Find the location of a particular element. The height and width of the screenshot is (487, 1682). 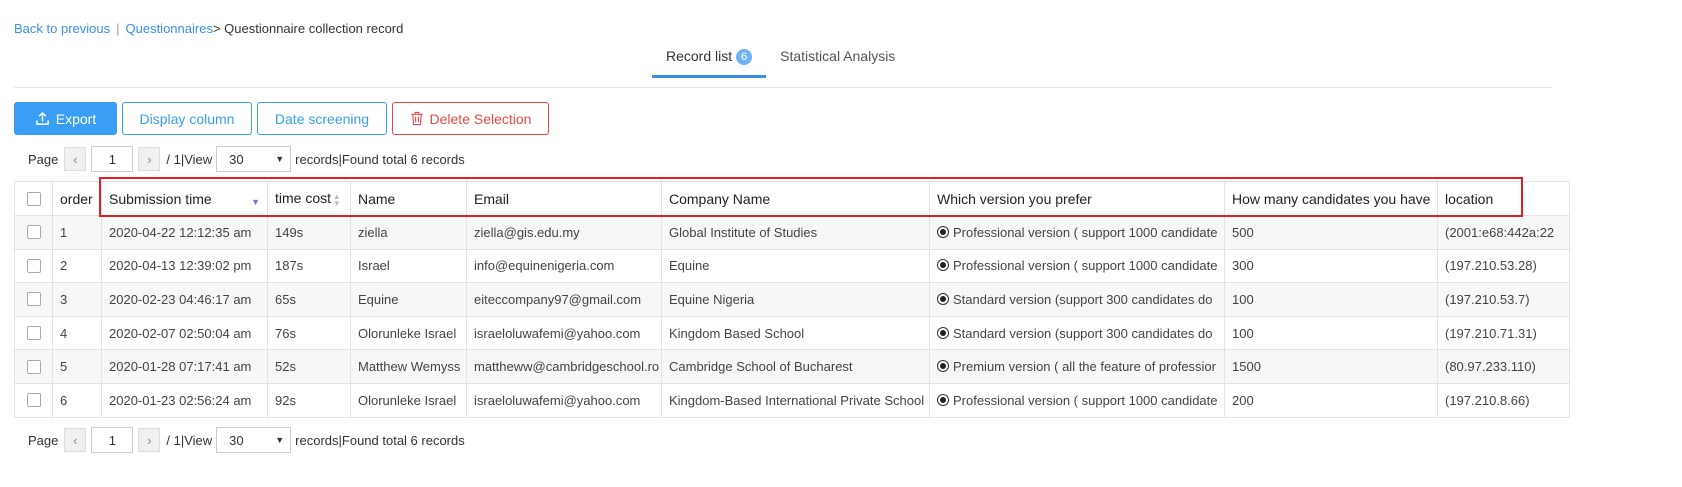

questionnaires-link: Questionnaires is located at coordinates (169, 28).